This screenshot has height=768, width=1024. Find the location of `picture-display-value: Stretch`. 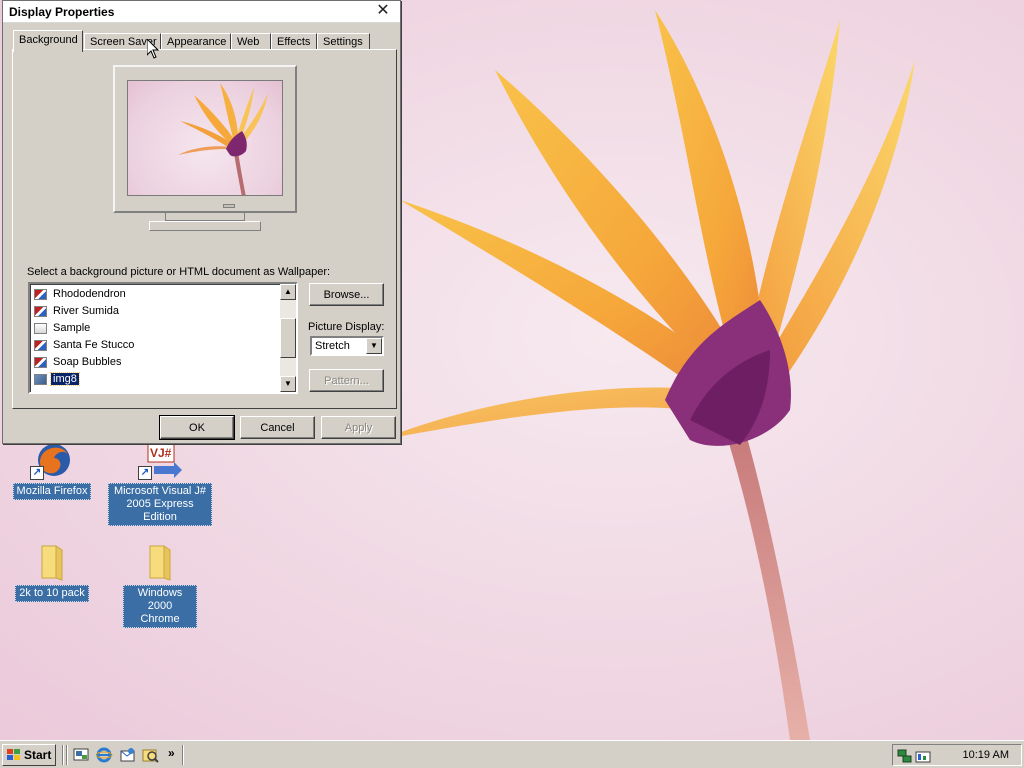

picture-display-value: Stretch is located at coordinates (332, 346).